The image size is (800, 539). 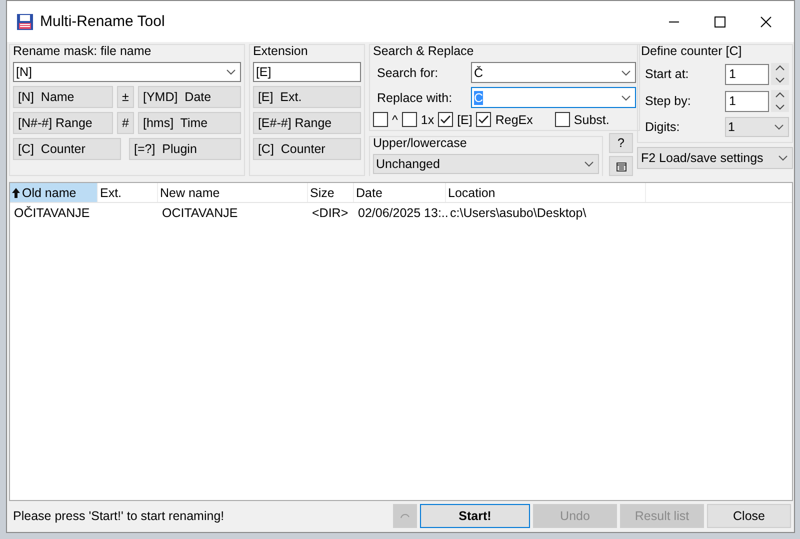 I want to click on help-button: ?, so click(x=621, y=143).